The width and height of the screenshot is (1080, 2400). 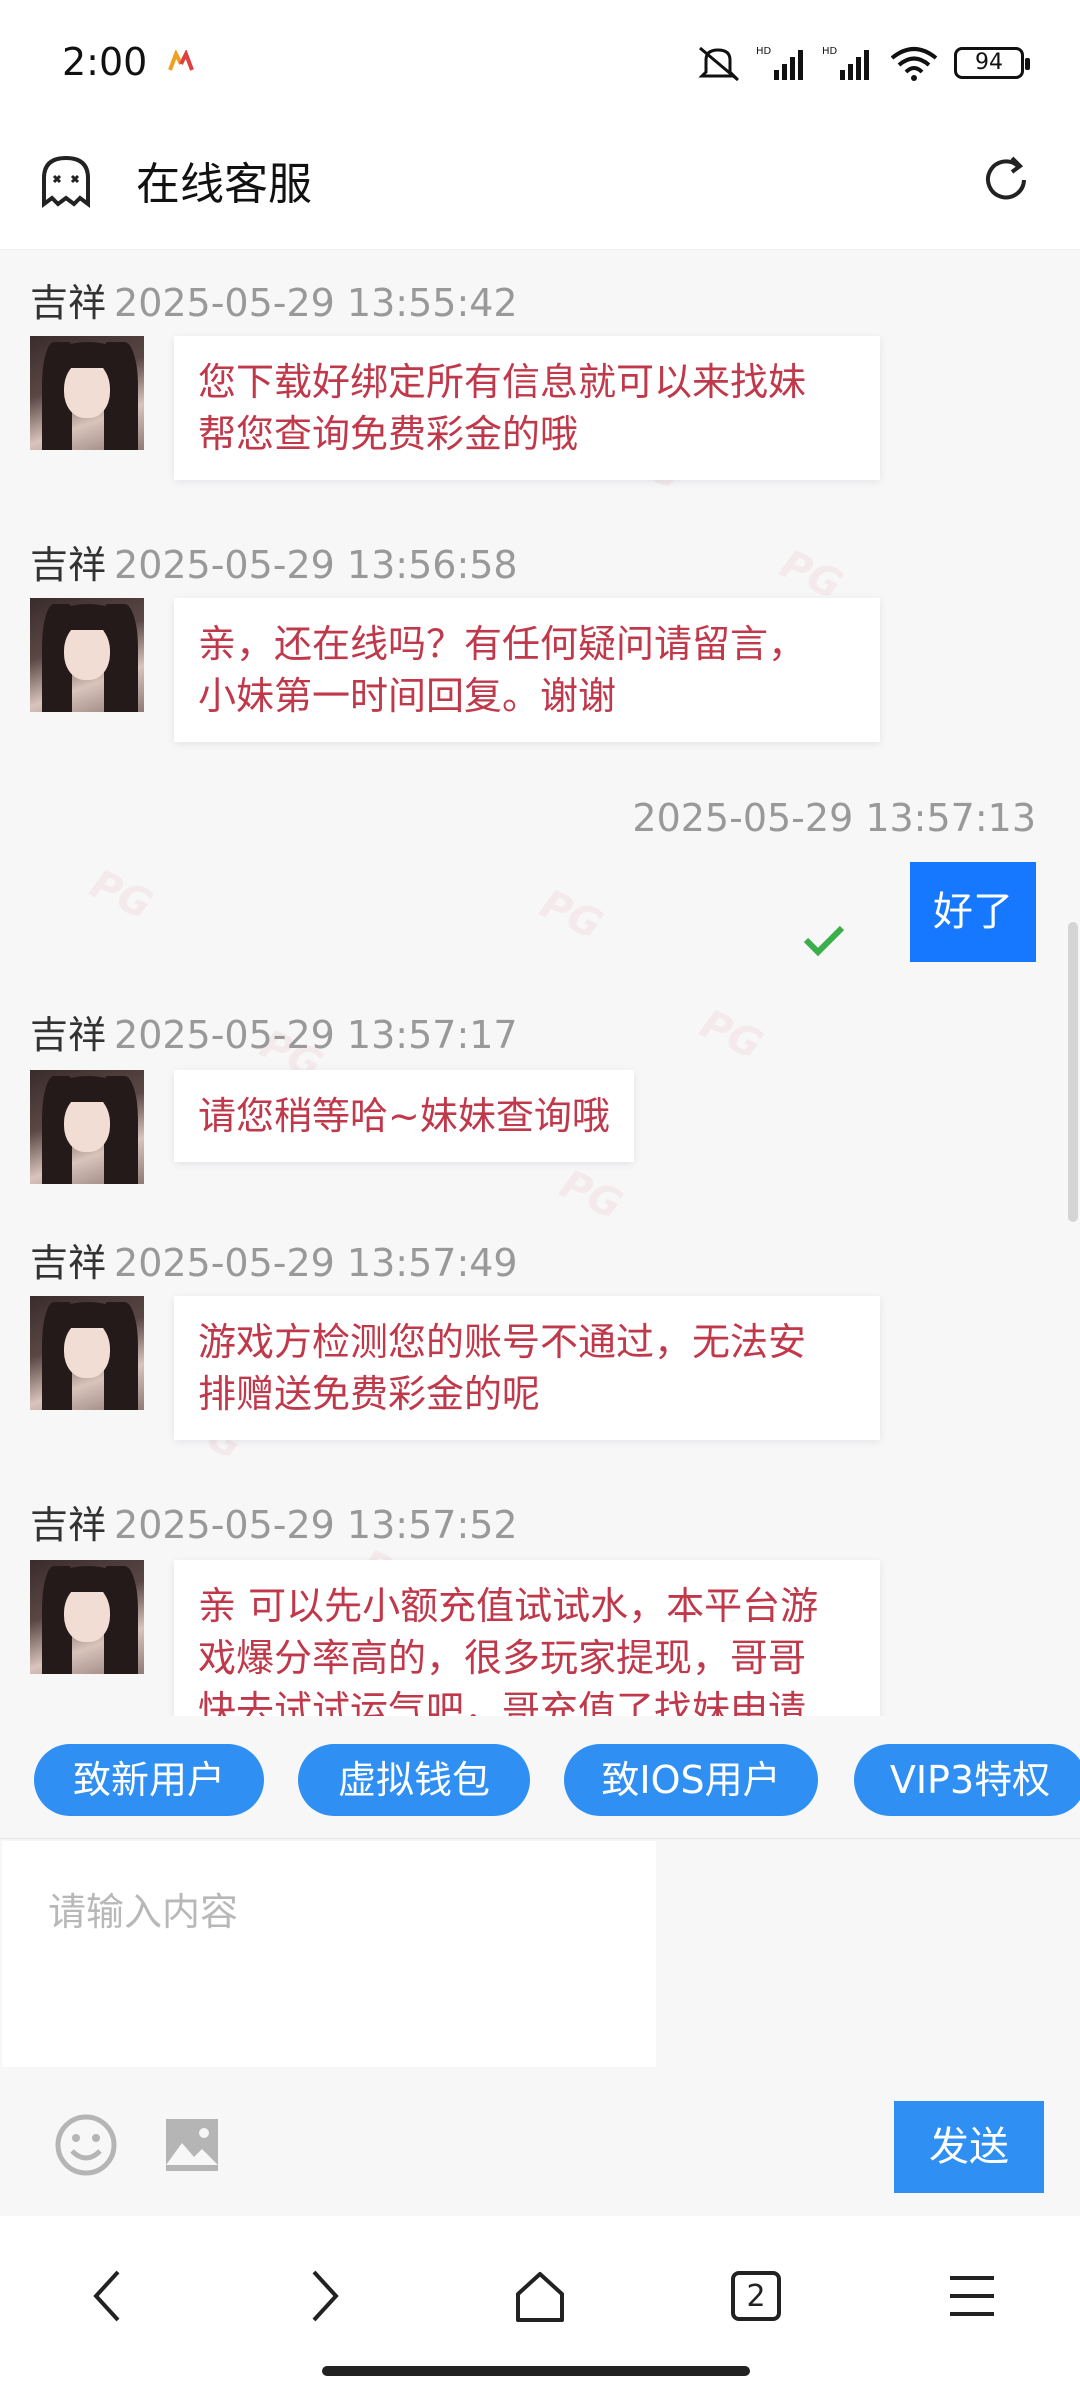 What do you see at coordinates (967, 1780) in the screenshot?
I see `quick-reply-vip3: VIP3特权` at bounding box center [967, 1780].